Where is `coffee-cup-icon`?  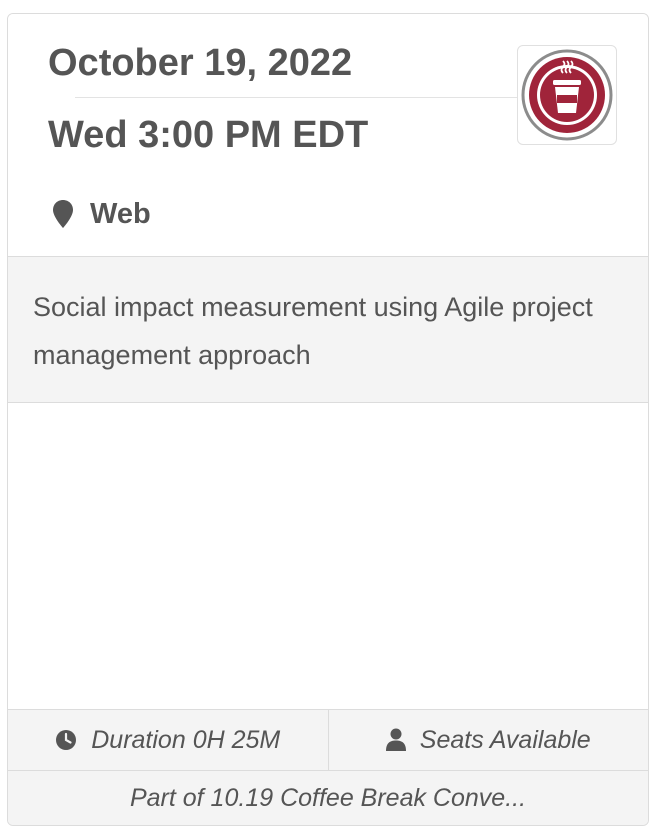 coffee-cup-icon is located at coordinates (567, 95).